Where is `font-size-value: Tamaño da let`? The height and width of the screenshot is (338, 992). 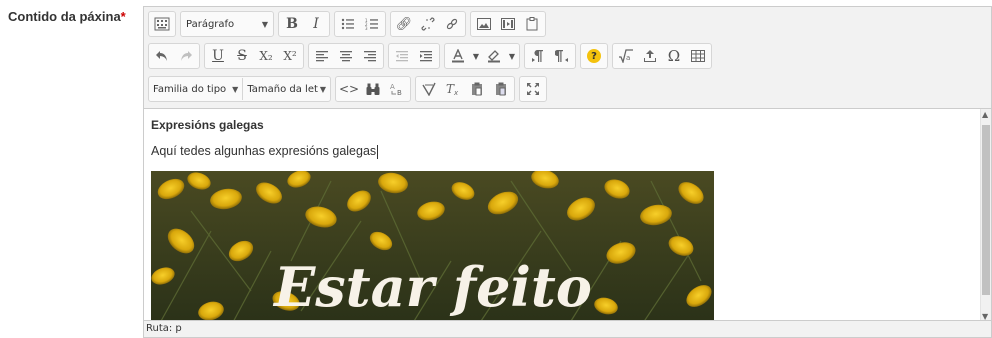
font-size-value: Tamaño da let is located at coordinates (282, 89).